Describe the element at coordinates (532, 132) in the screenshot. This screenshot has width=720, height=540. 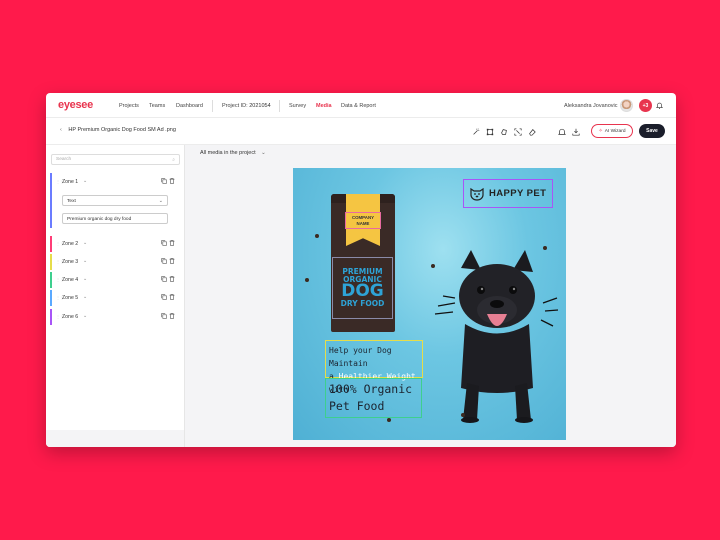
I see `eraser-icon` at that location.